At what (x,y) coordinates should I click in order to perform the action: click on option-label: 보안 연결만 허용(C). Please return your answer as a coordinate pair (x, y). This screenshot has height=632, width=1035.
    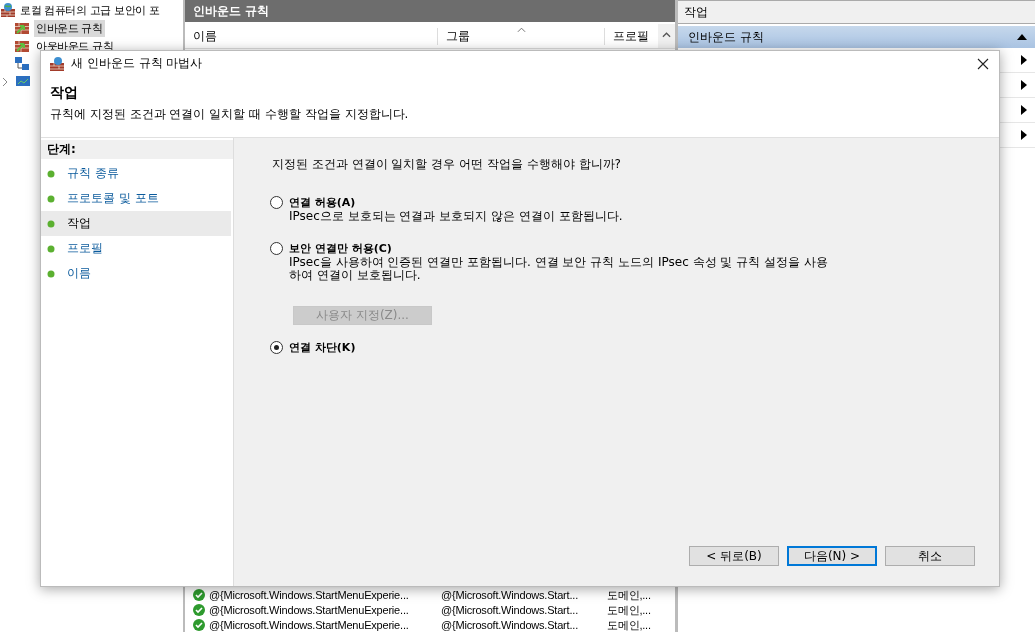
    Looking at the image, I should click on (340, 248).